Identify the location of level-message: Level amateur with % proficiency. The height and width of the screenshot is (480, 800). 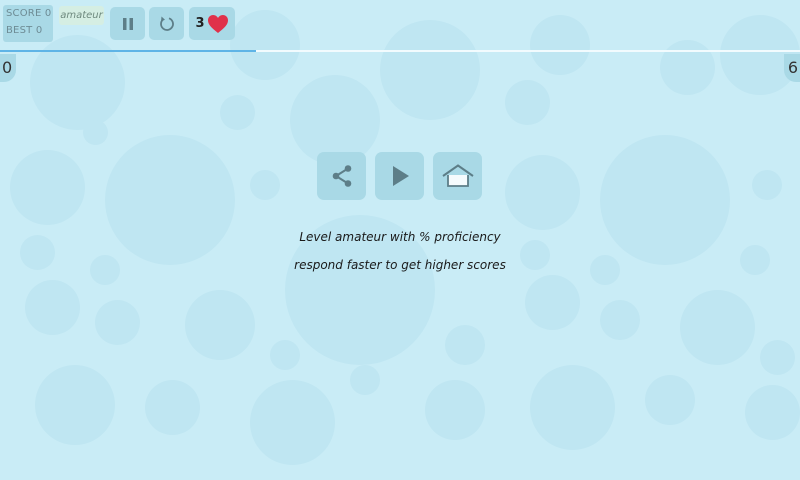
(400, 237).